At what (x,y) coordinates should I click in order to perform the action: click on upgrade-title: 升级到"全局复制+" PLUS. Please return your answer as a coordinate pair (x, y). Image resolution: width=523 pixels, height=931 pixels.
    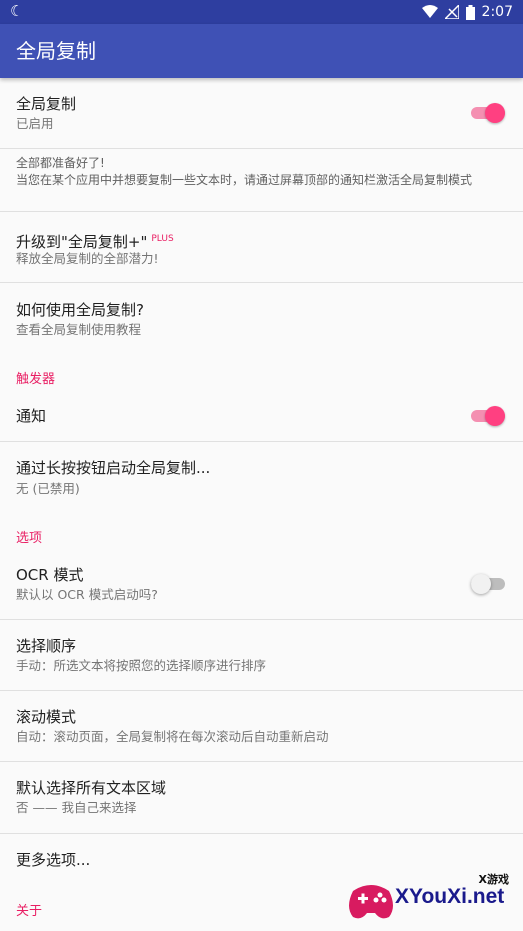
    Looking at the image, I should click on (95, 240).